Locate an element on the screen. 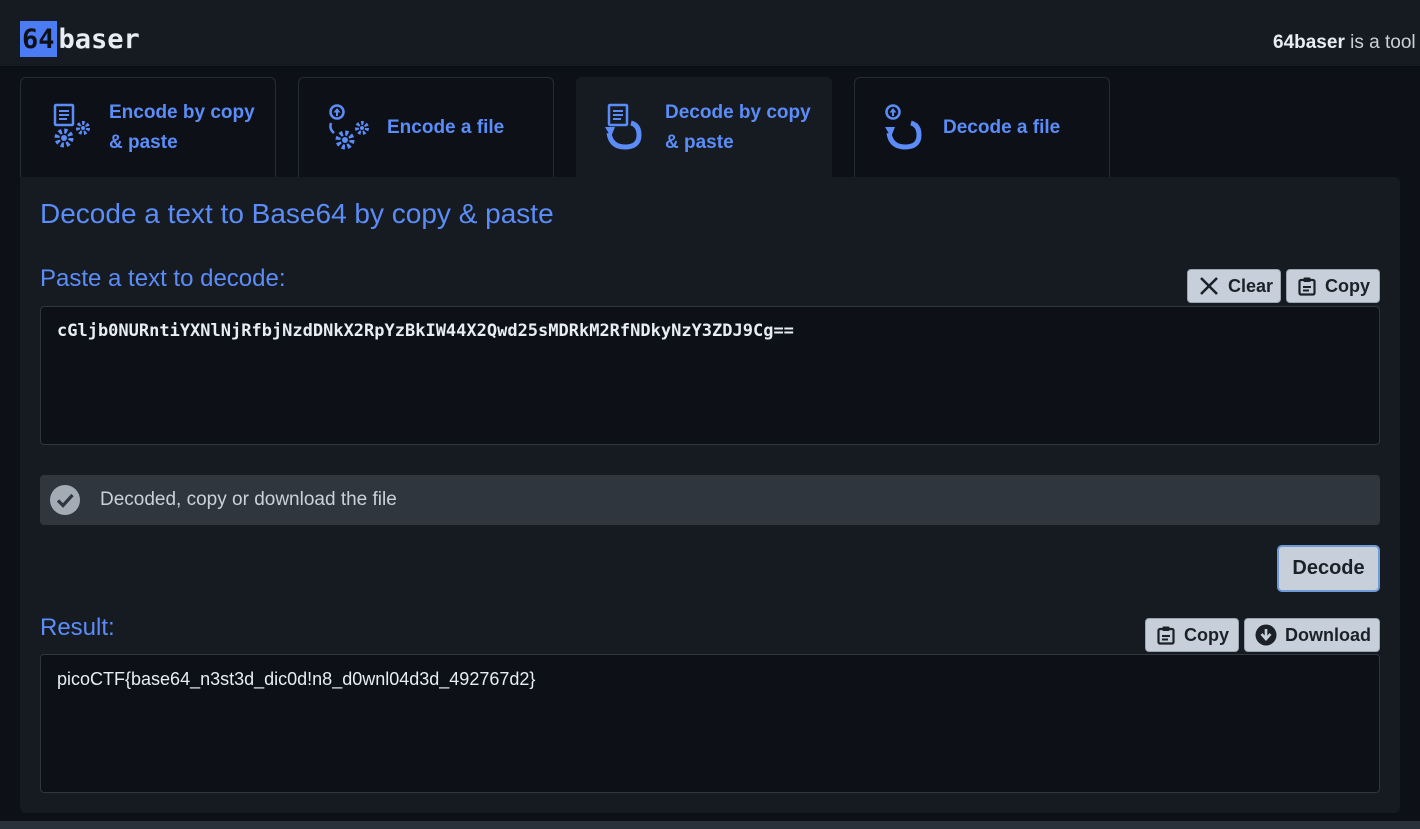 This screenshot has height=829, width=1420. input-label: Paste a text to decode: is located at coordinates (163, 278).